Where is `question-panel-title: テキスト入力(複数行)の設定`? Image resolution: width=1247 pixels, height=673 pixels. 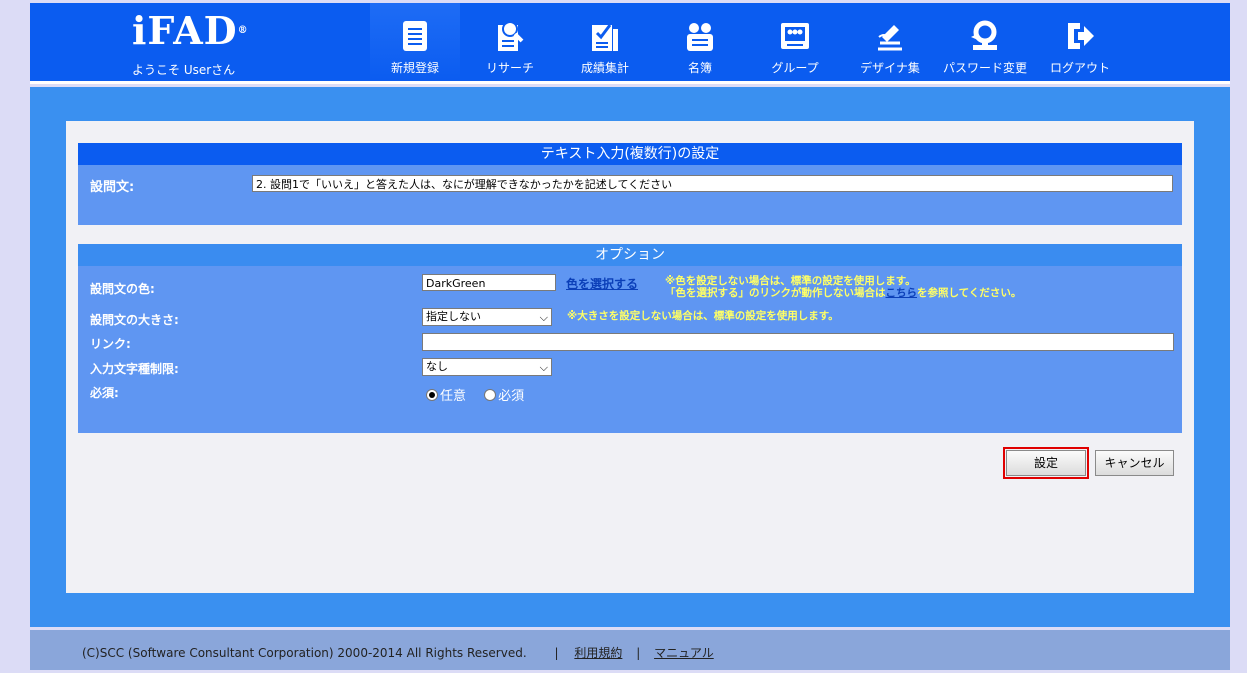 question-panel-title: テキスト入力(複数行)の設定 is located at coordinates (630, 154).